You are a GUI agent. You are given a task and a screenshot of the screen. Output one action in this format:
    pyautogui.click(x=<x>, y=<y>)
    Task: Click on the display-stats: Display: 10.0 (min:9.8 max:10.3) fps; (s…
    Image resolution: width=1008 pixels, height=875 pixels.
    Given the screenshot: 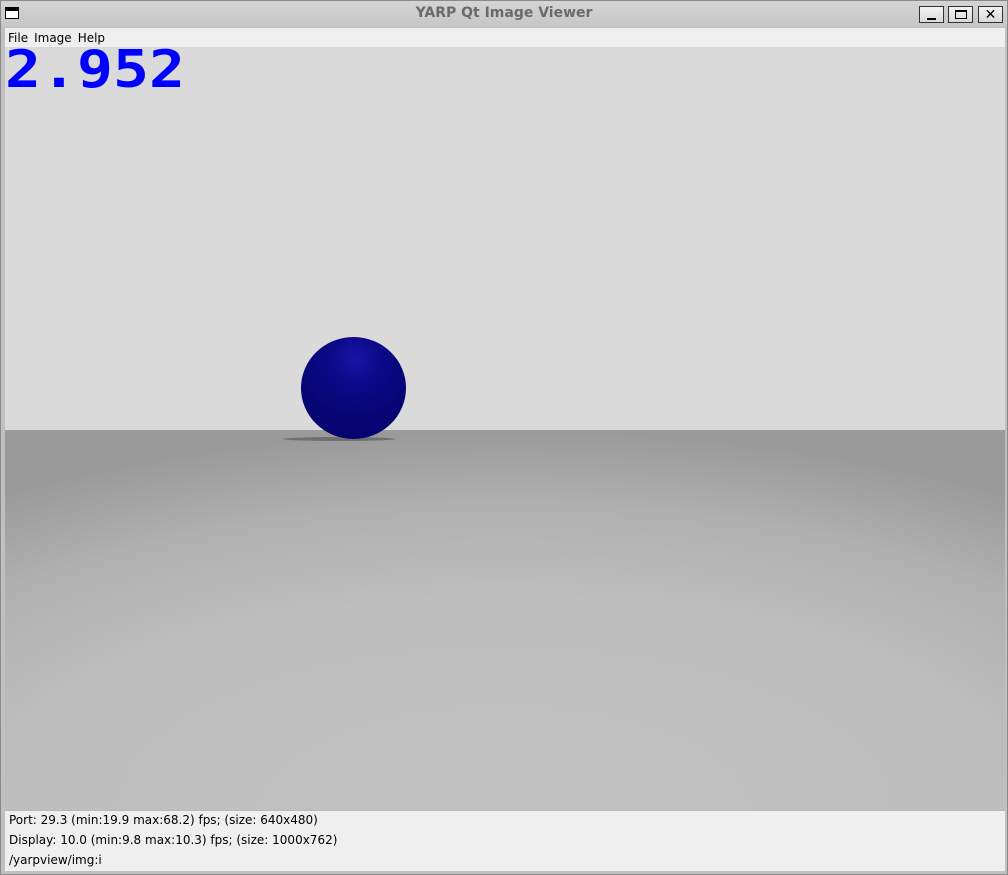 What is the action you would take?
    pyautogui.click(x=173, y=840)
    